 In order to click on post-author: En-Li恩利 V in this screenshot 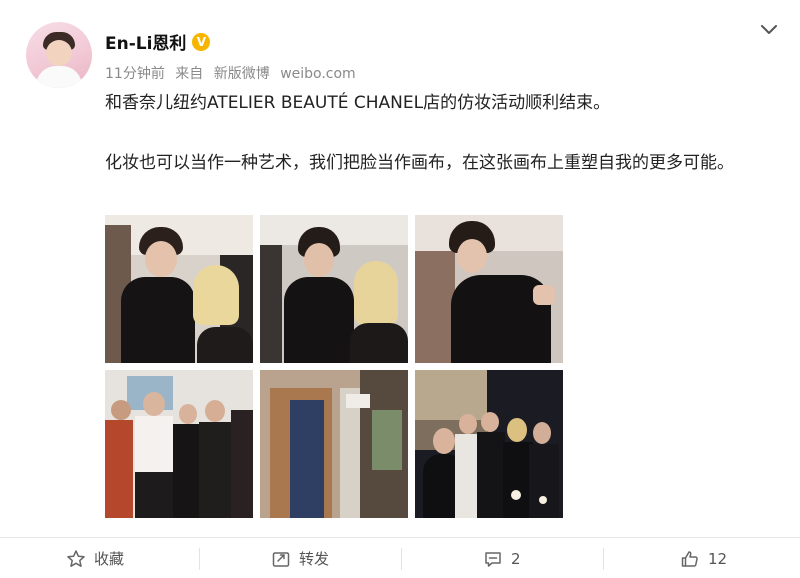, I will do `click(158, 41)`.